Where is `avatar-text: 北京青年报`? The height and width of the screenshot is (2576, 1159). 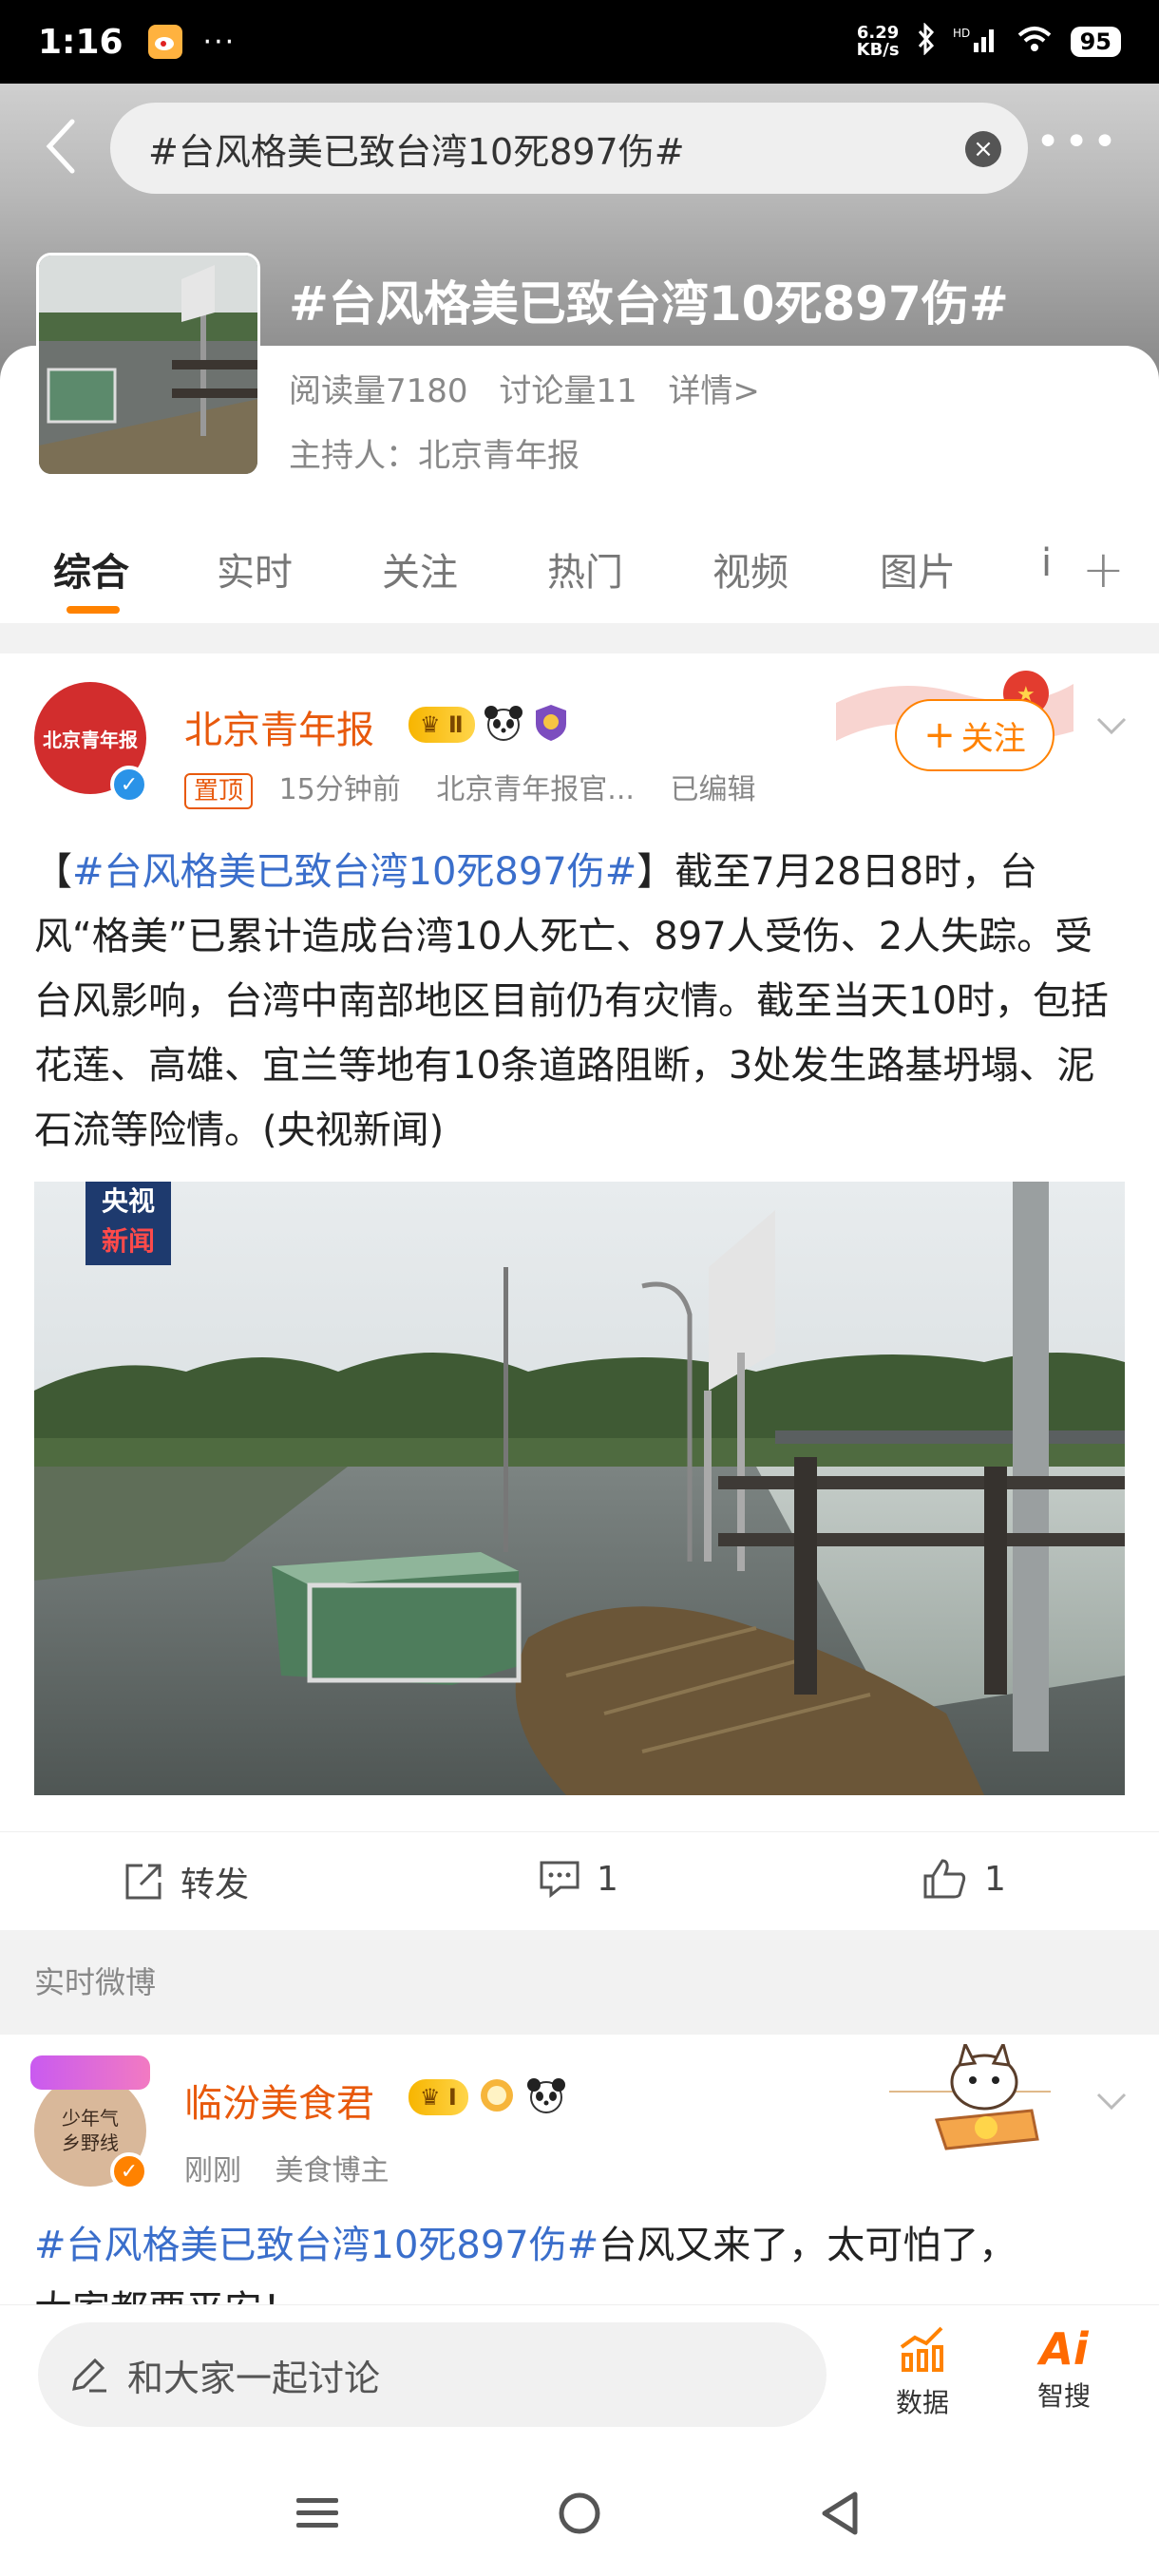
avatar-text: 北京青年报 is located at coordinates (90, 739).